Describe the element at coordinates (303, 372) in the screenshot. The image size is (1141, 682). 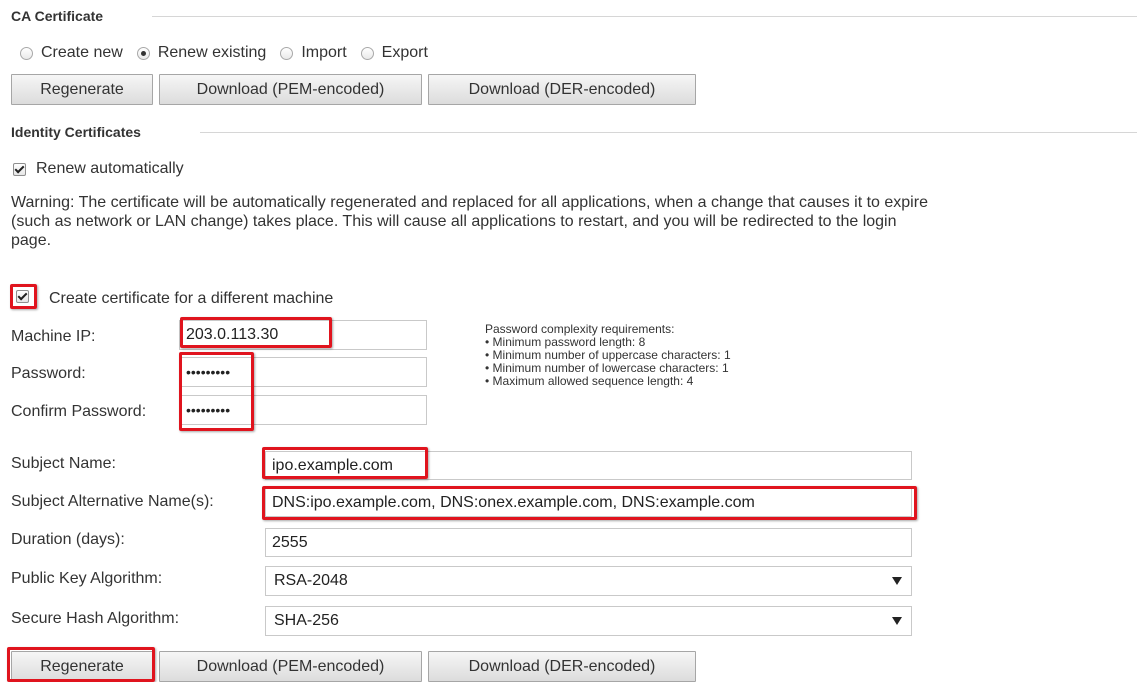
I see `password-input: •••••••••` at that location.